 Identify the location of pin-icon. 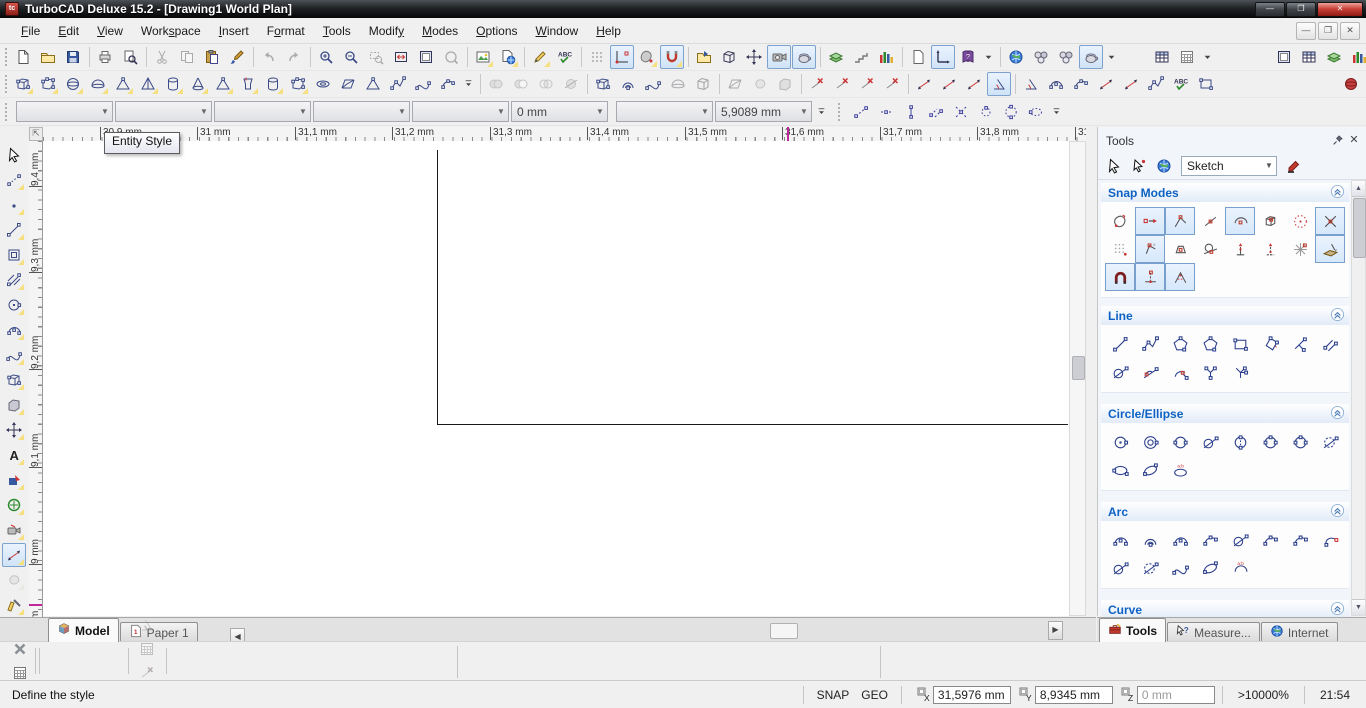
(1338, 141).